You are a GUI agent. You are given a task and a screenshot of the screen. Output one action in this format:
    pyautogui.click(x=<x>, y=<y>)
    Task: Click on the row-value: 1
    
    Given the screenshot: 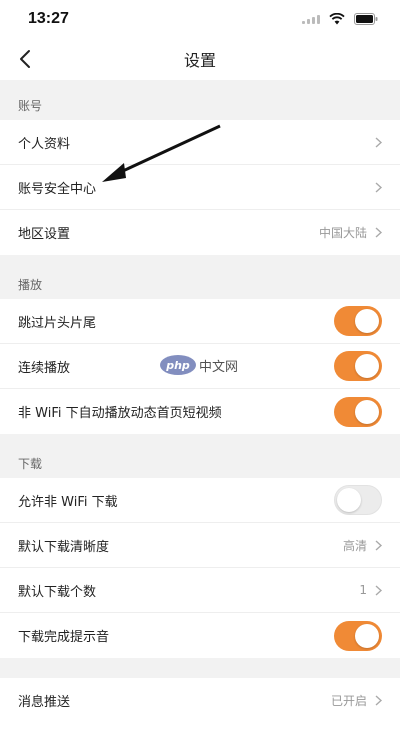 What is the action you would take?
    pyautogui.click(x=363, y=590)
    